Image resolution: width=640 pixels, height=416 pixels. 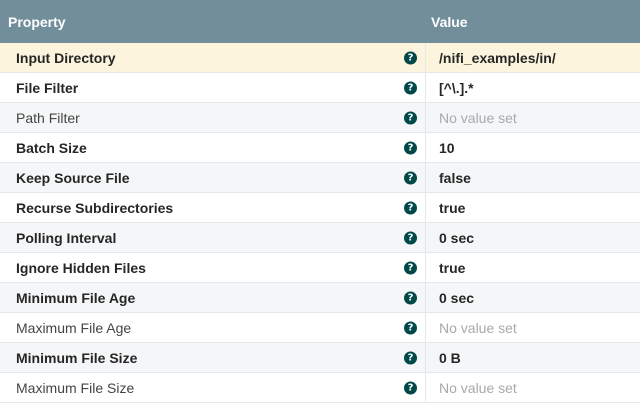 I want to click on property-name-cell: Polling Interval ?, so click(x=213, y=237).